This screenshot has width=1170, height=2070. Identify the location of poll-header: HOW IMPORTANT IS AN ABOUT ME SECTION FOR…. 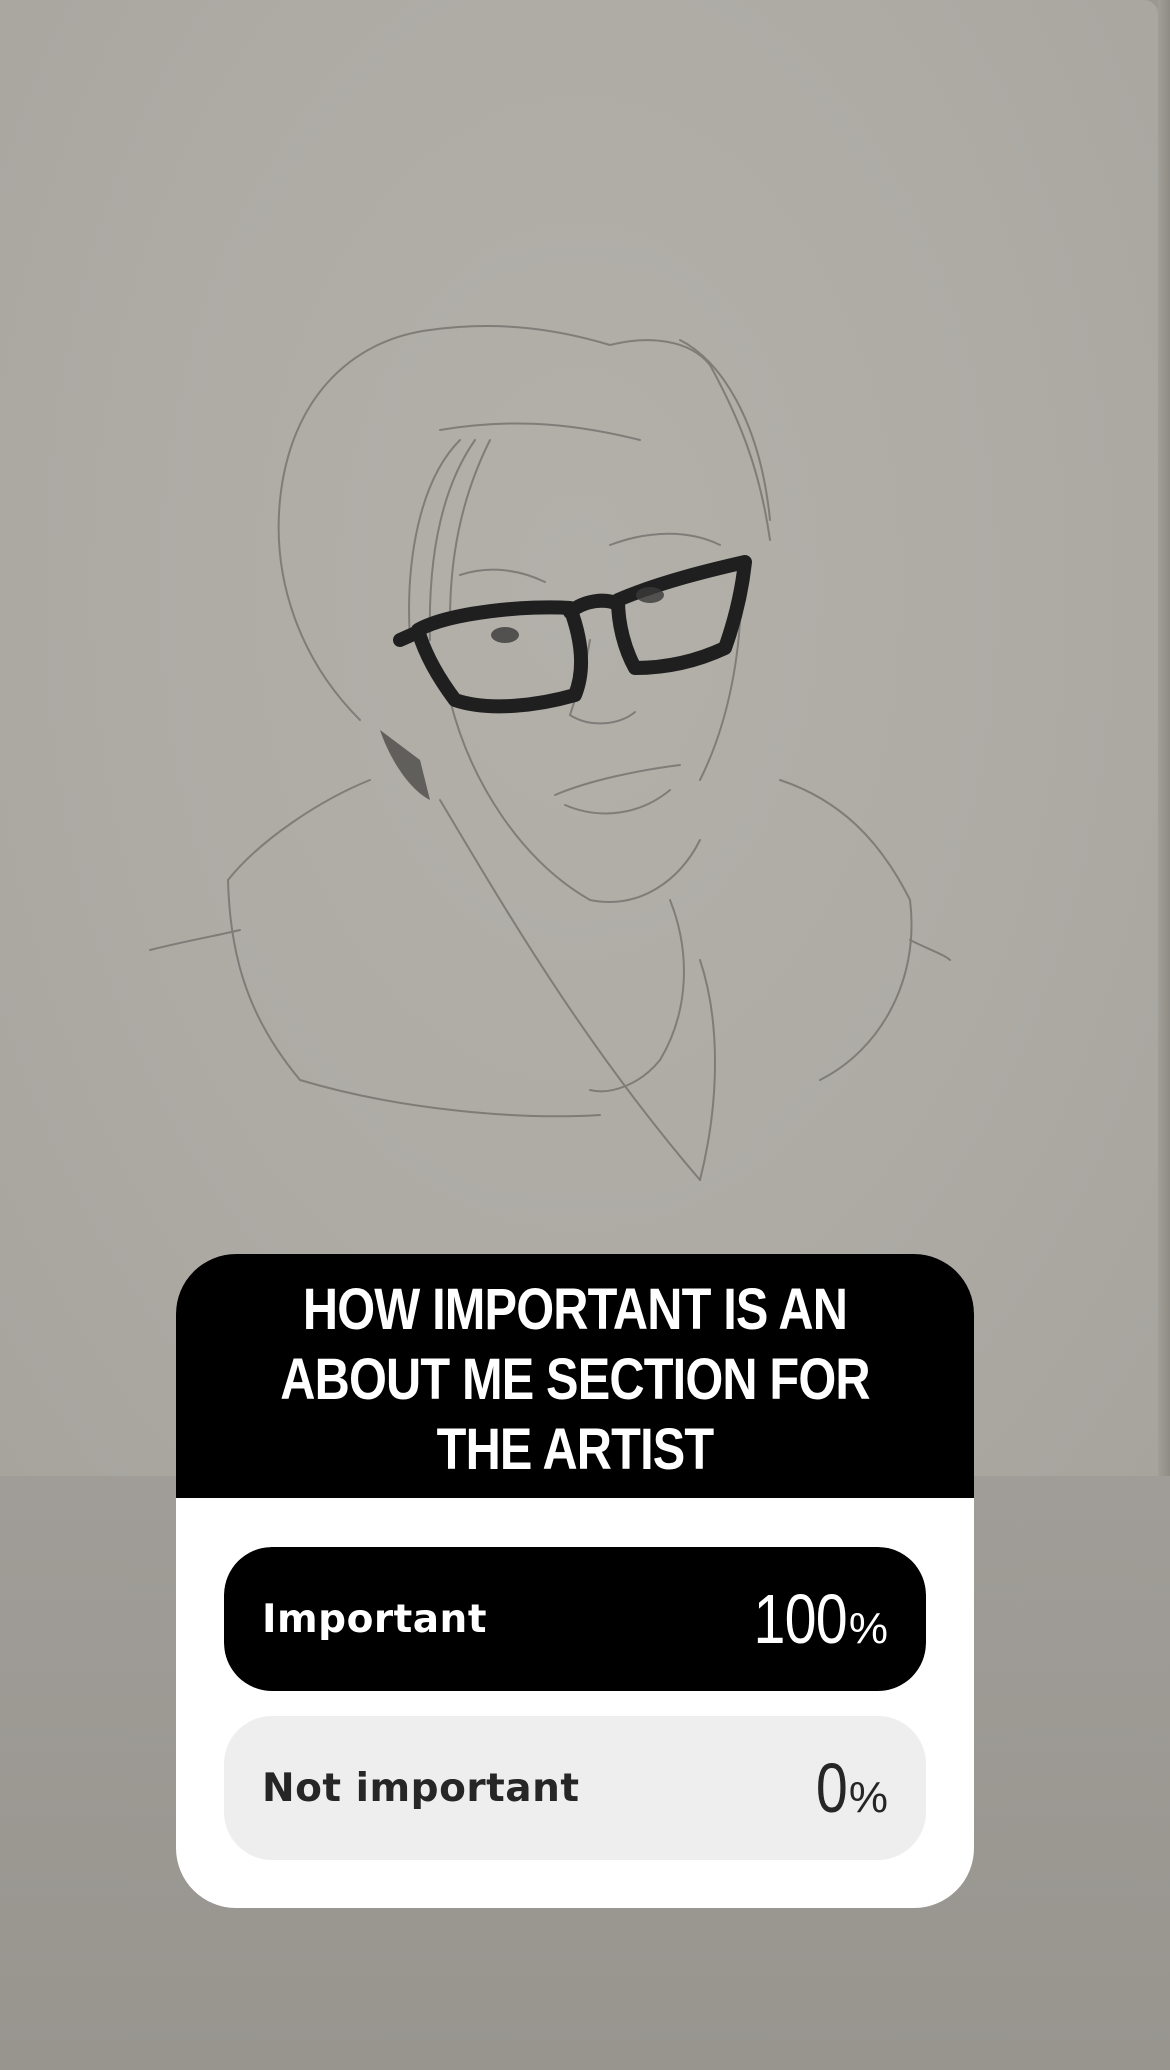
(575, 1376).